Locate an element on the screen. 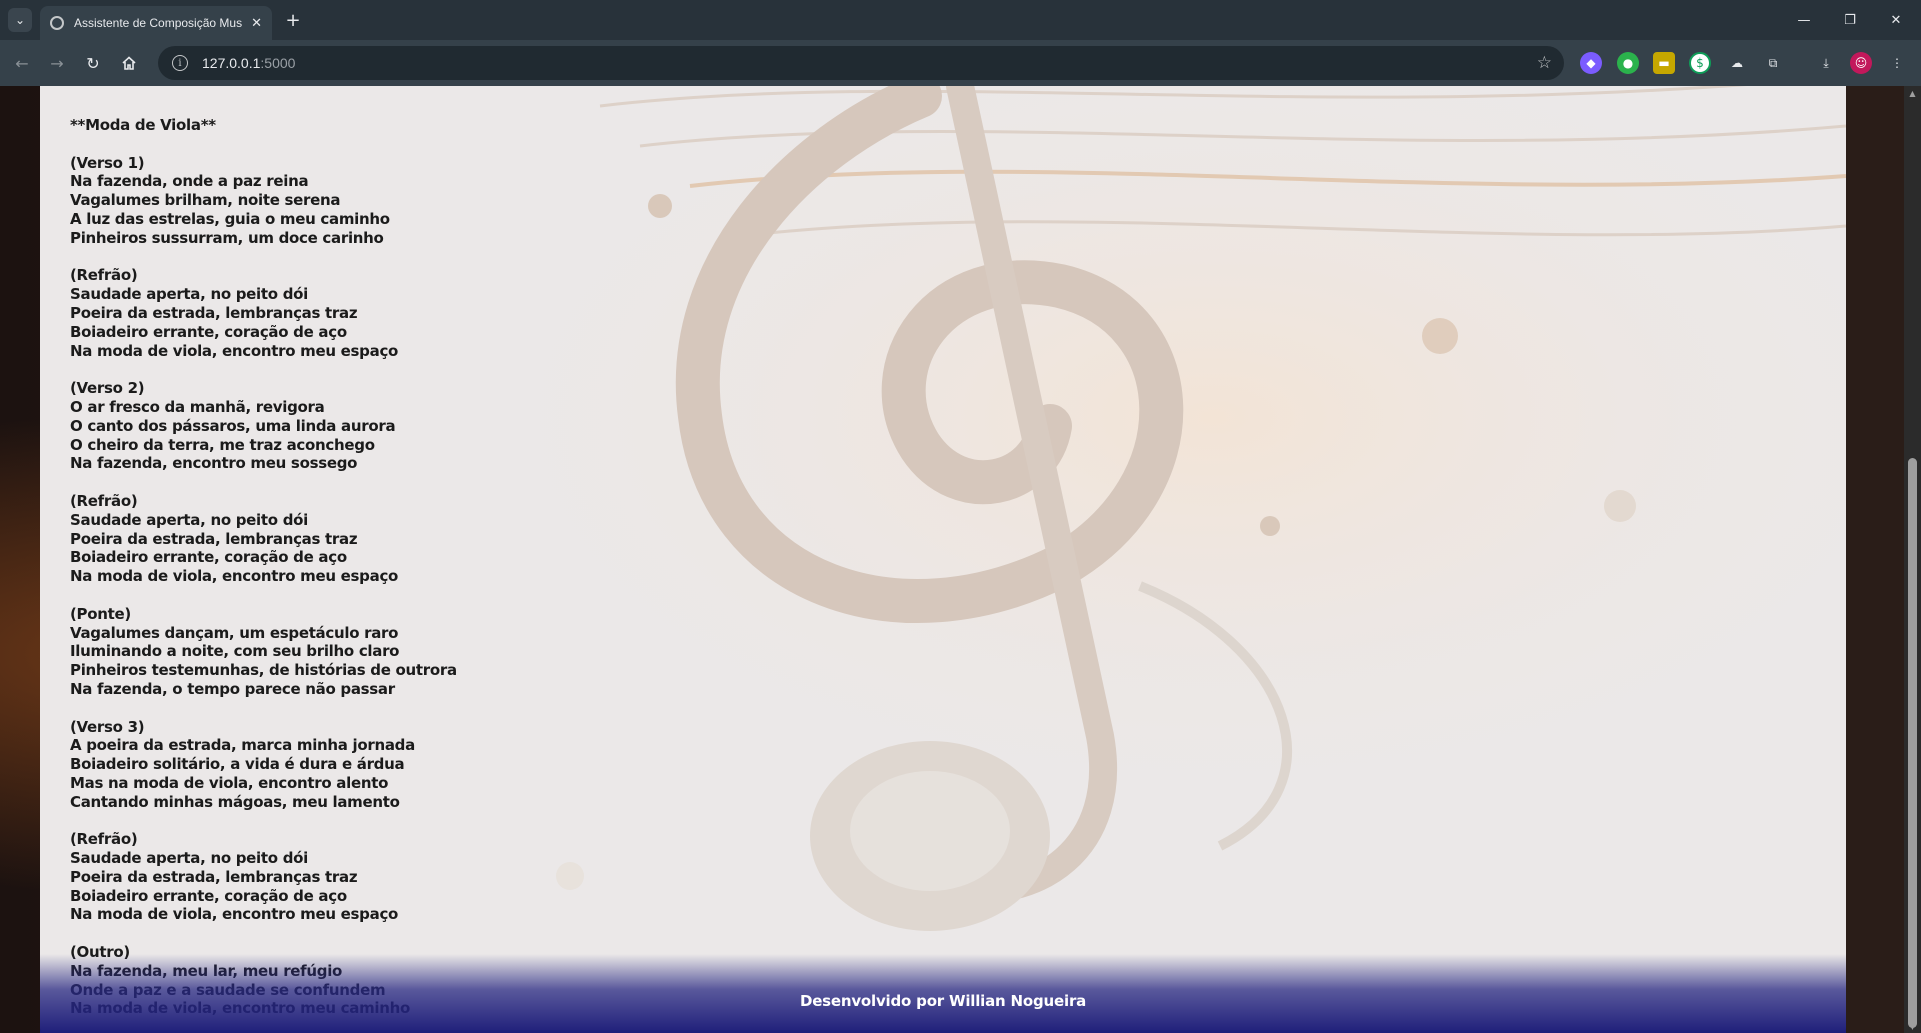 The height and width of the screenshot is (1033, 1921). browser-tab: Assistente de Composição Mus ✕ is located at coordinates (156, 23).